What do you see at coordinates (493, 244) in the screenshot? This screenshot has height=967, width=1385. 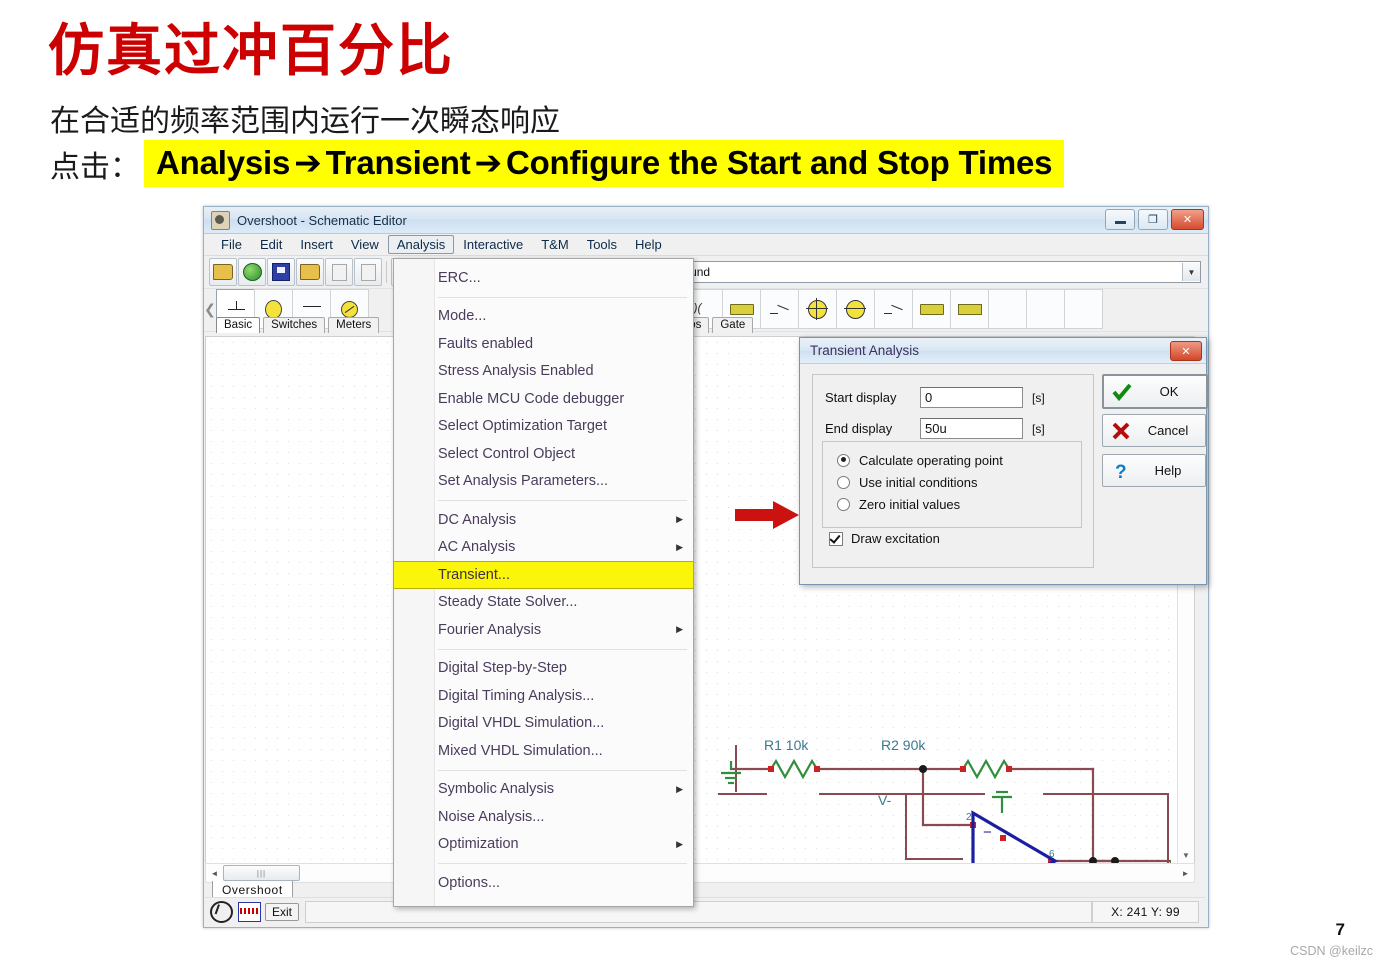 I see `menu-interactive: Interactive` at bounding box center [493, 244].